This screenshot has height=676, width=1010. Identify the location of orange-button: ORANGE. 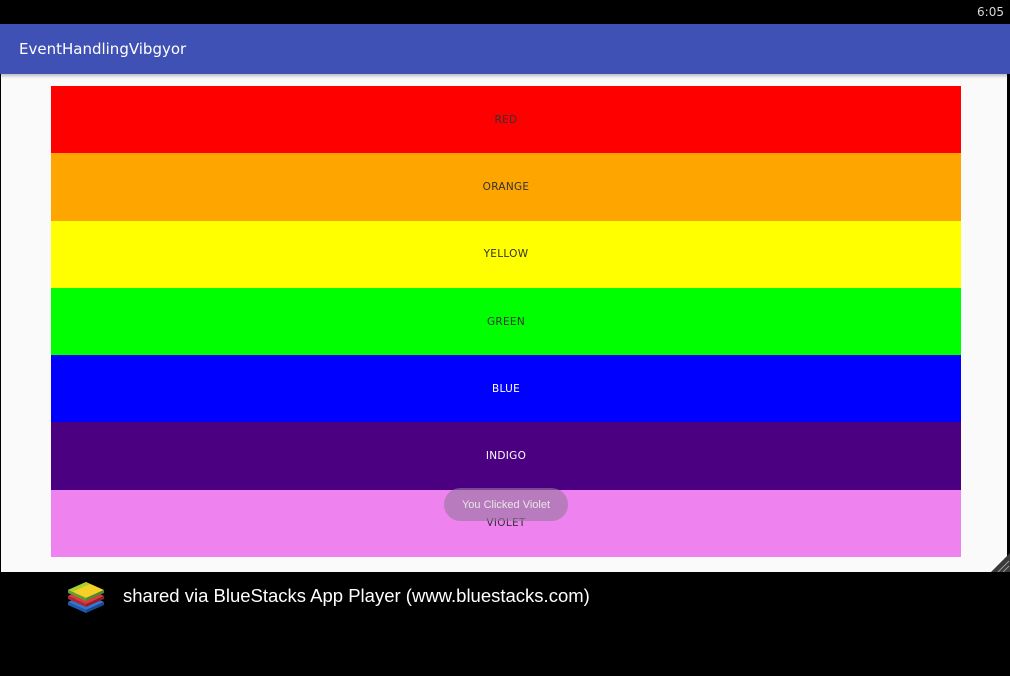
(506, 187).